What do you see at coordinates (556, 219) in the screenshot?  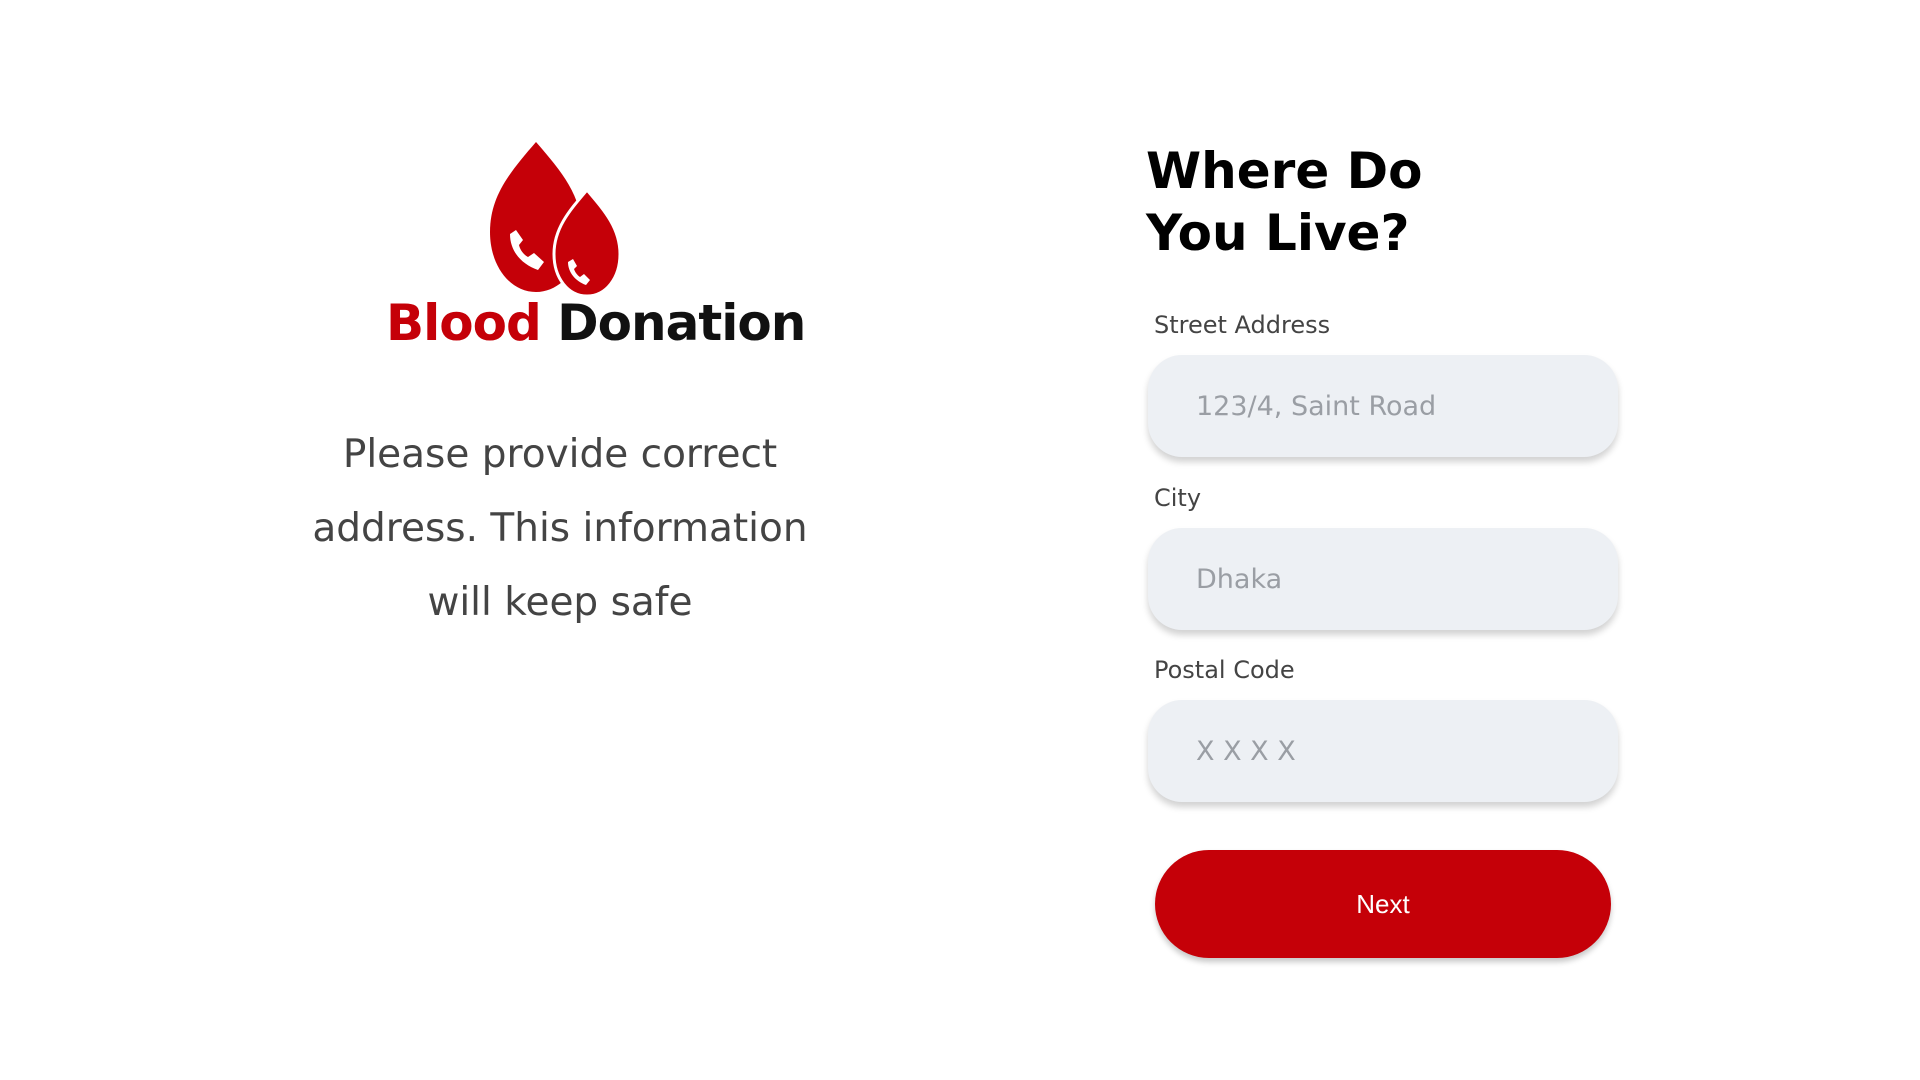 I see `blood-drop-phone-icon` at bounding box center [556, 219].